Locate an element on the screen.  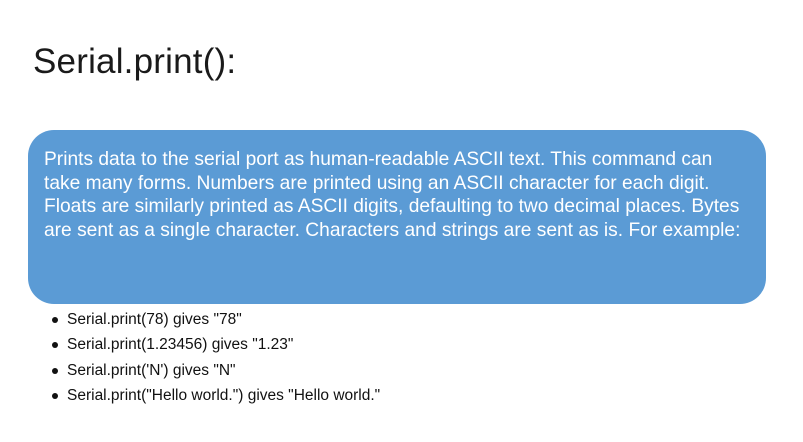
example-item: Serial.print('N') gives "N" is located at coordinates (216, 370).